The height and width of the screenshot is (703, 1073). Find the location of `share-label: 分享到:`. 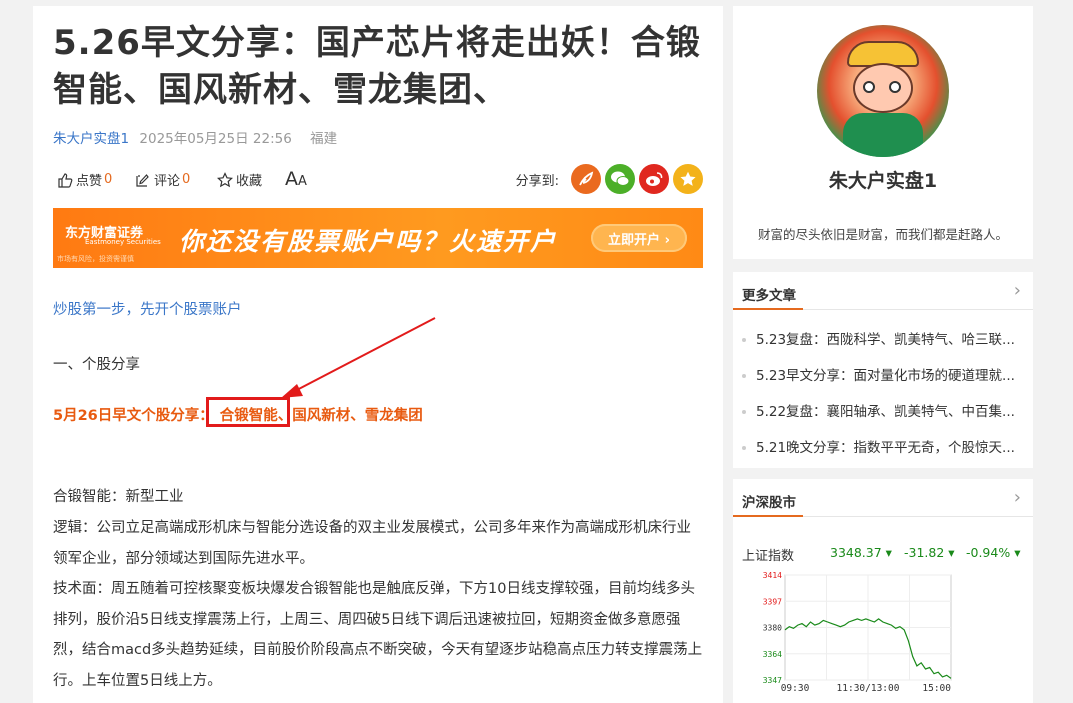

share-label: 分享到: is located at coordinates (537, 181).